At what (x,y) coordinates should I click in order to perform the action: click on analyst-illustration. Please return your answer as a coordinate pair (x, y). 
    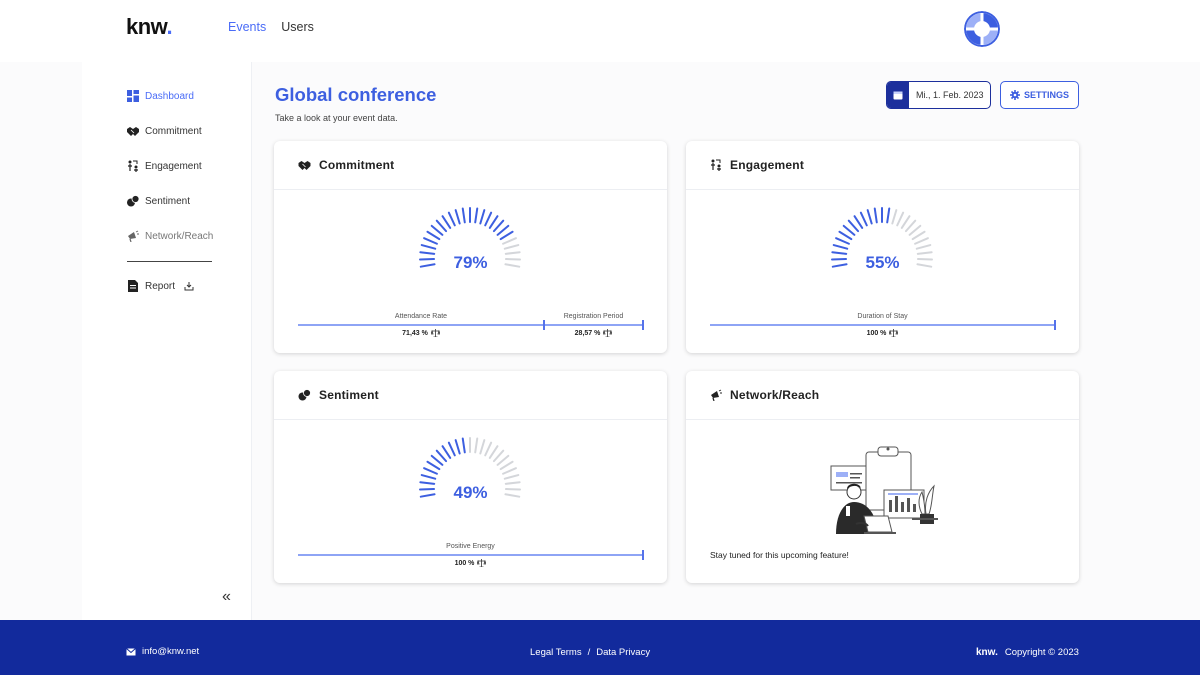
    Looking at the image, I should click on (884, 490).